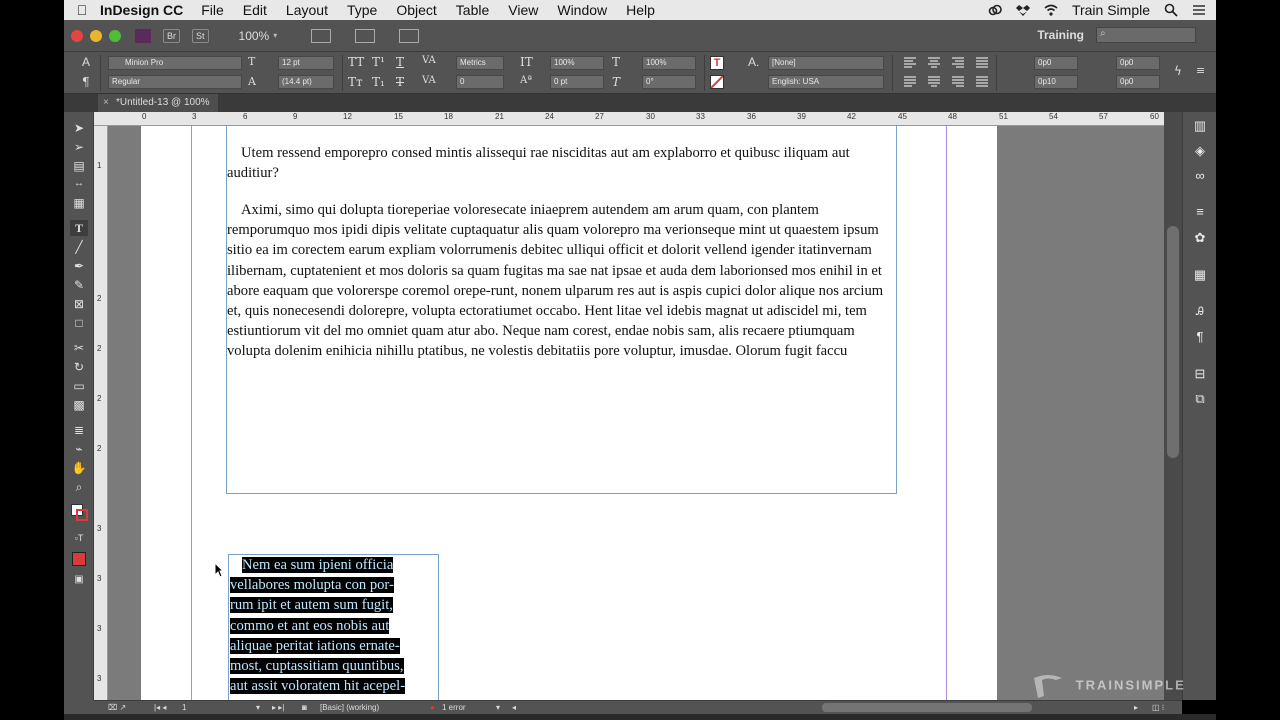 Image resolution: width=1280 pixels, height=720 pixels. What do you see at coordinates (365, 35) in the screenshot?
I see `screen-mode-icon` at bounding box center [365, 35].